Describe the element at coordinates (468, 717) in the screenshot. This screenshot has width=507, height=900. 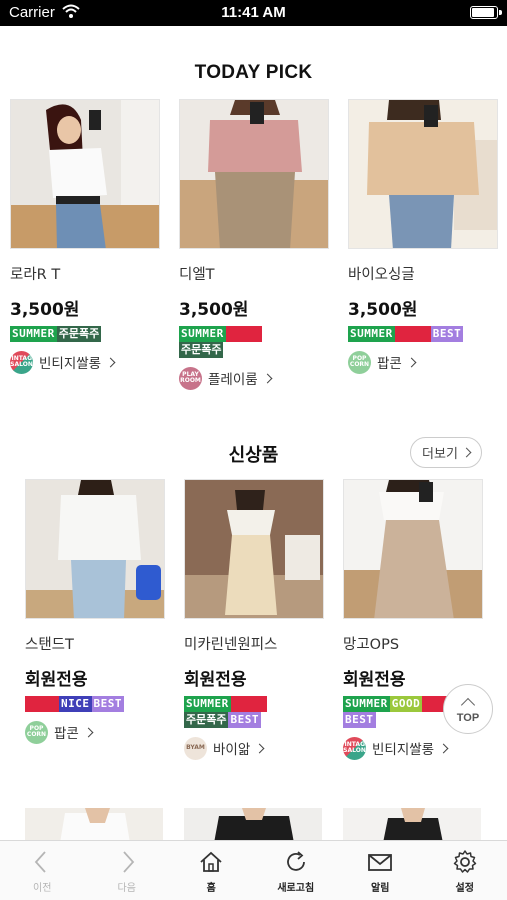
I see `scroll-top-label: TOP` at that location.